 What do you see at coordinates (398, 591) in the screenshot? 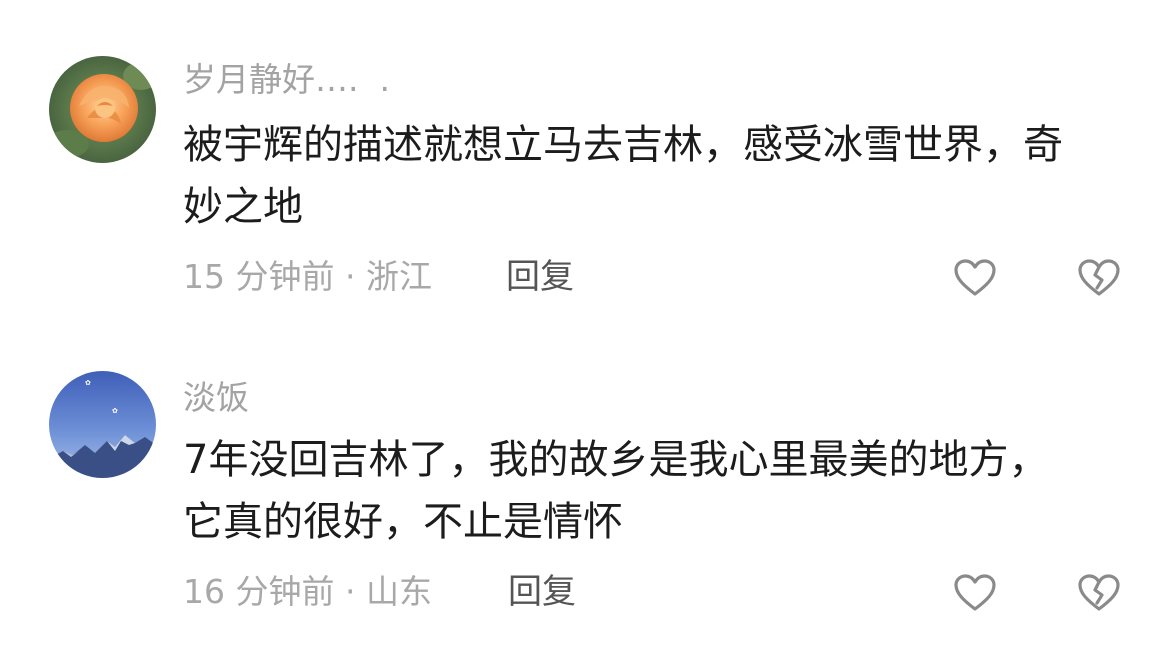
I see `comment-location: 山东` at bounding box center [398, 591].